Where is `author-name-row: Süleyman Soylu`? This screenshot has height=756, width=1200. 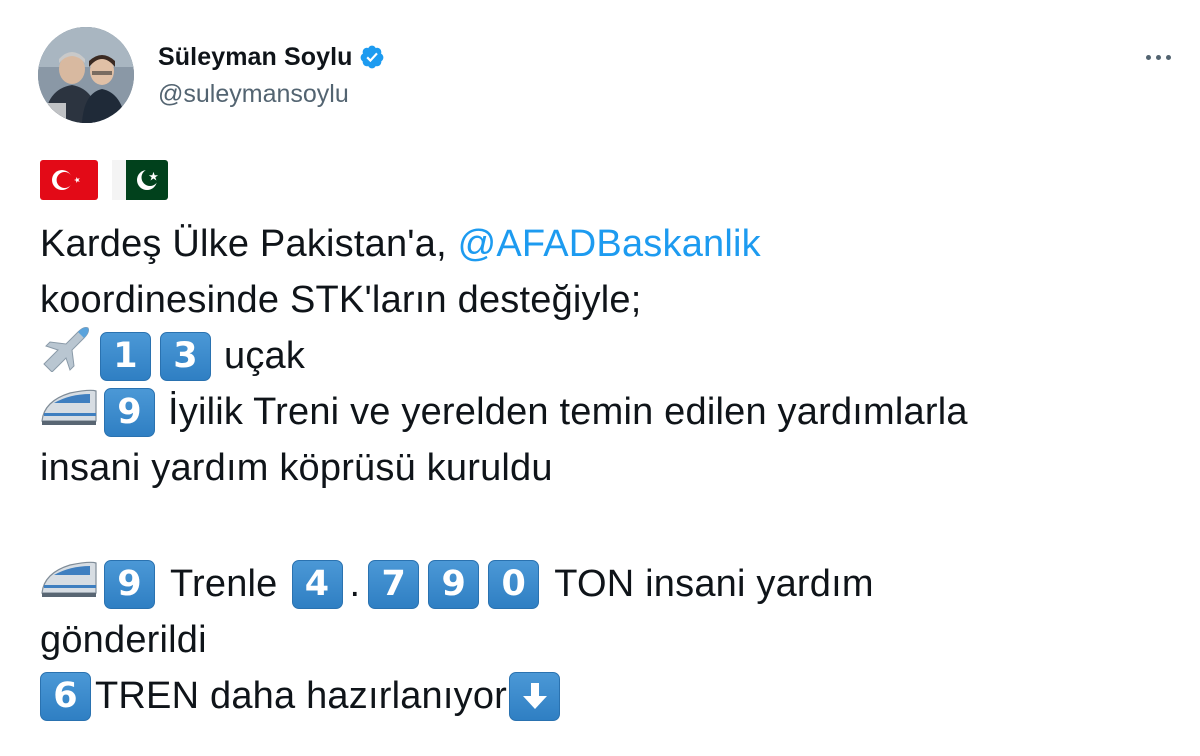
author-name-row: Süleyman Soylu is located at coordinates (271, 57).